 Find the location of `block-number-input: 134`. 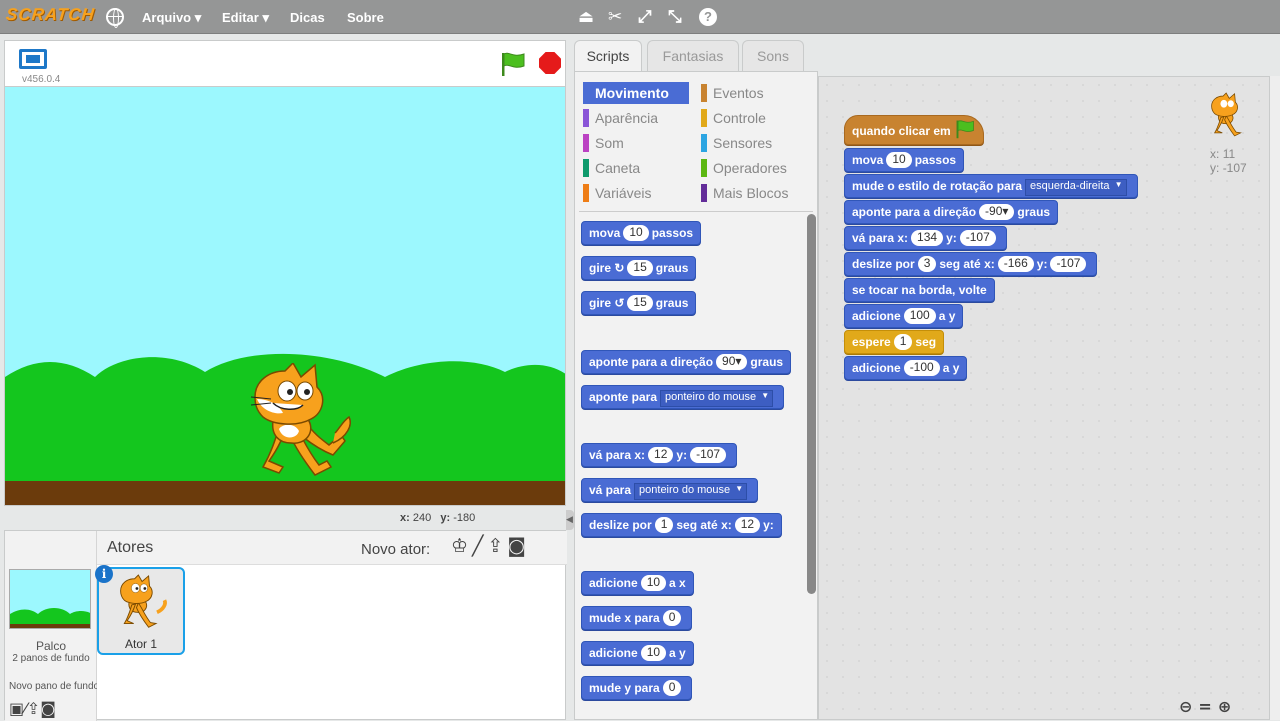

block-number-input: 134 is located at coordinates (927, 238).